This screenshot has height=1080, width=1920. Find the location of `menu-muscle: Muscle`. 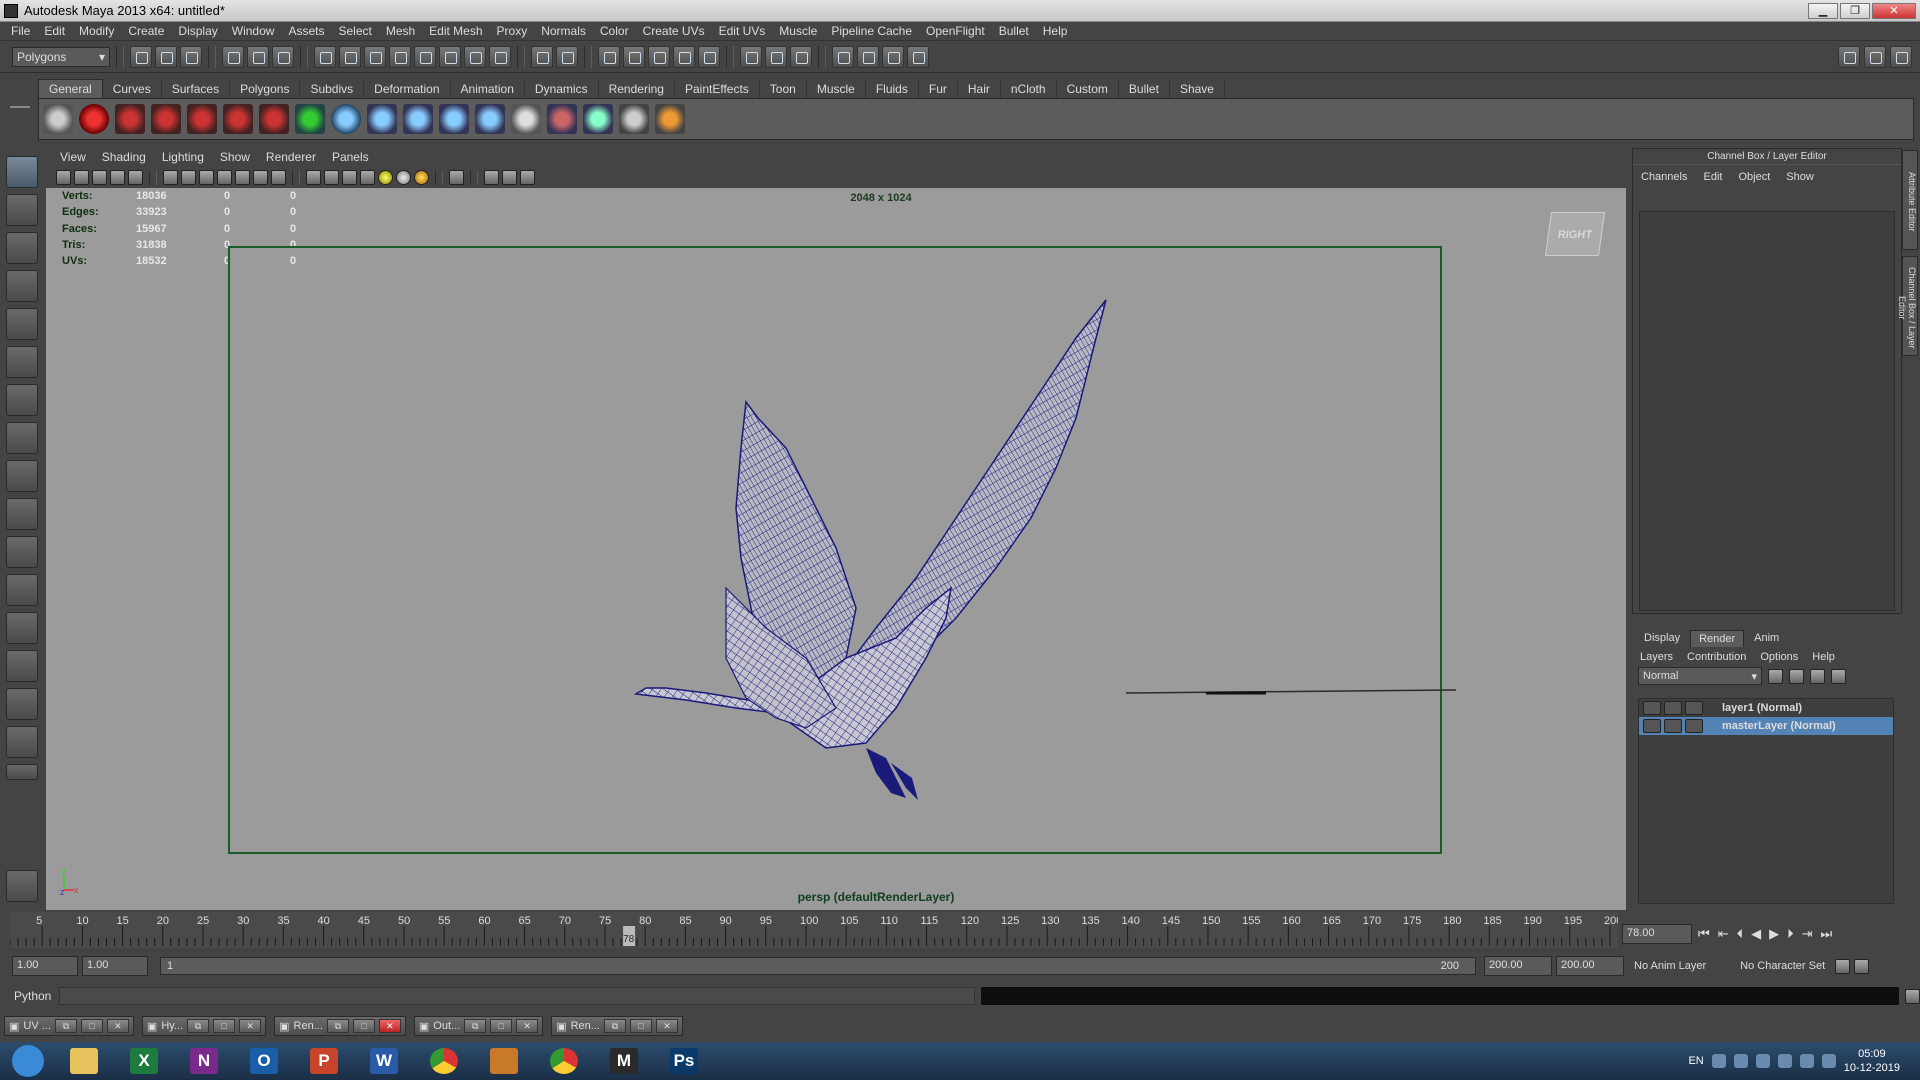

menu-muscle: Muscle is located at coordinates (798, 31).